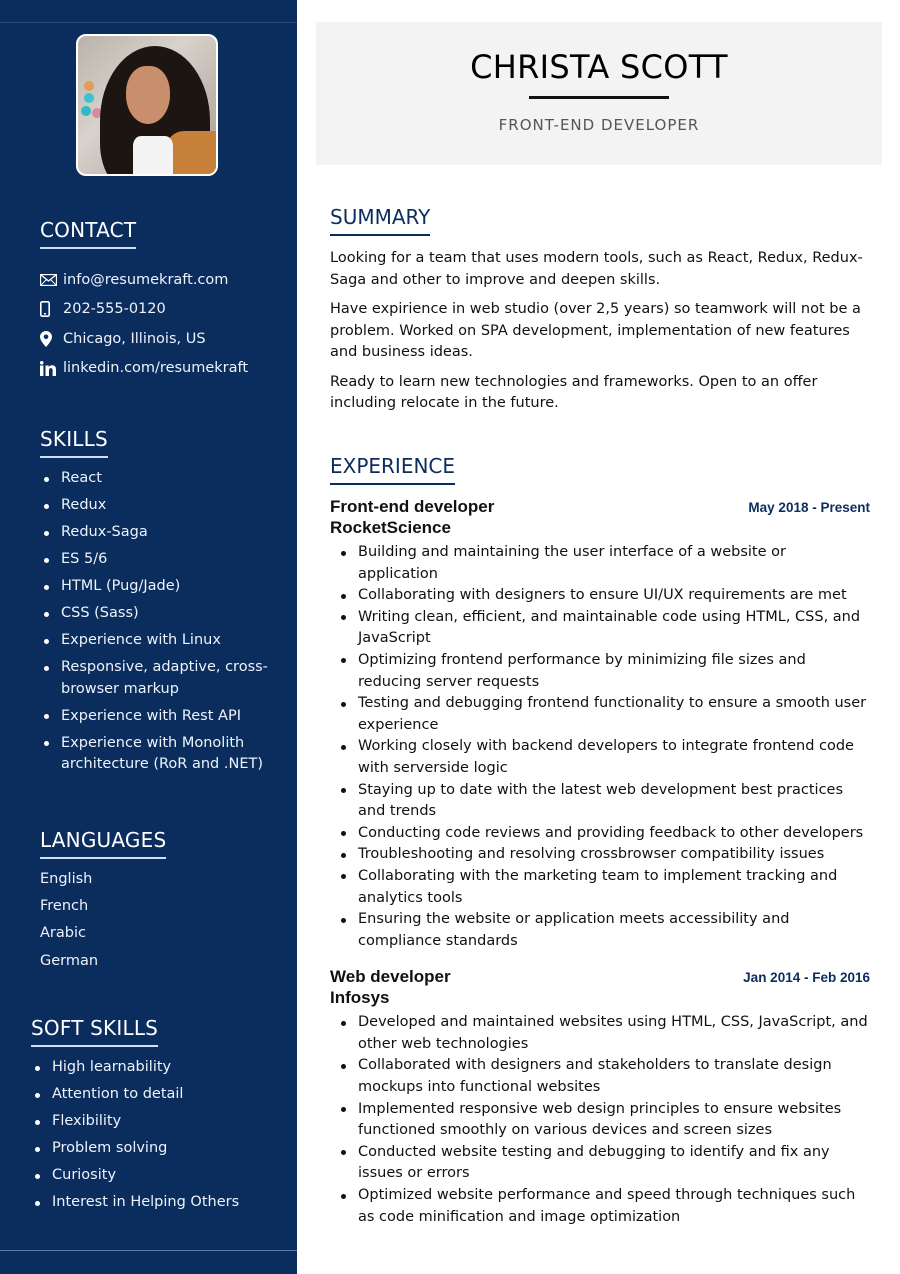  What do you see at coordinates (135, 1122) in the screenshot?
I see `soft-skill-item: Flexibility` at bounding box center [135, 1122].